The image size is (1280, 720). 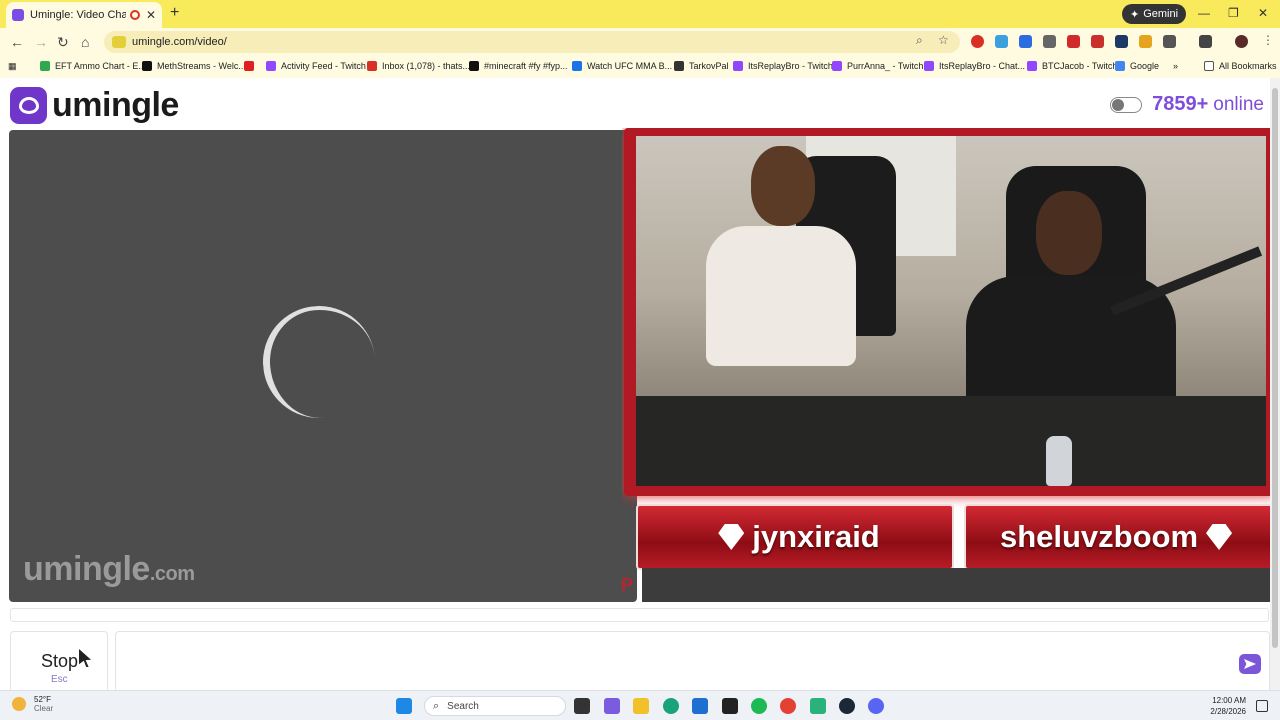 What do you see at coordinates (577, 66) in the screenshot?
I see `play-icon` at bounding box center [577, 66].